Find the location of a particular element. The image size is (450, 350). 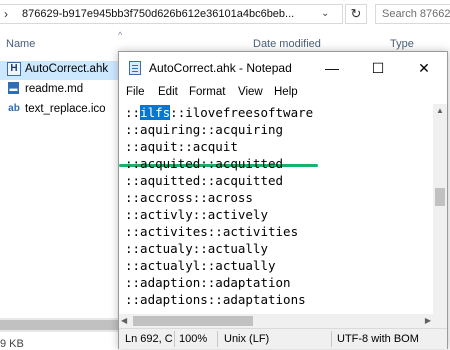

text-line: ::aquiring::acquiring is located at coordinates (204, 129).